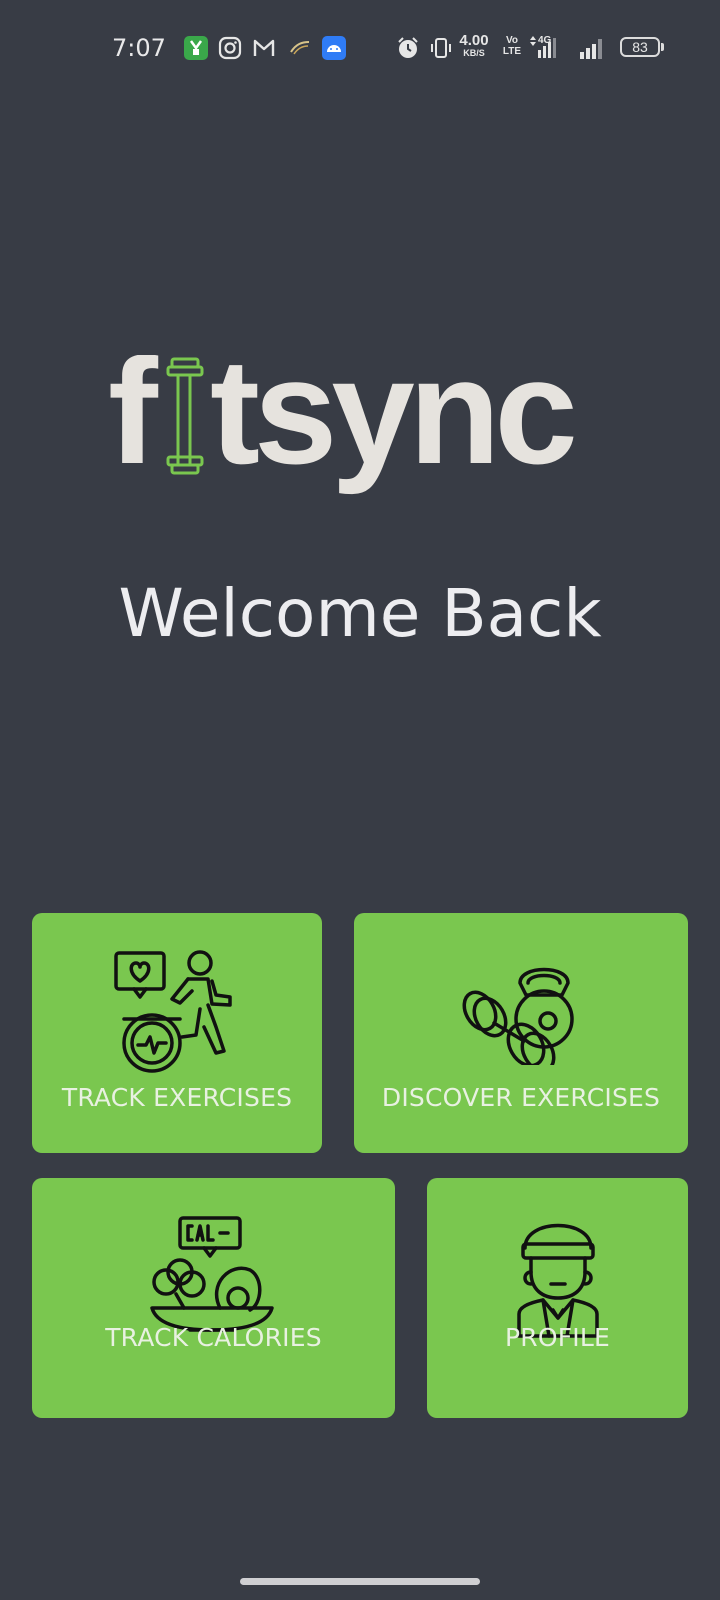 Image resolution: width=720 pixels, height=1600 pixels. What do you see at coordinates (334, 48) in the screenshot?
I see `android-icon` at bounding box center [334, 48].